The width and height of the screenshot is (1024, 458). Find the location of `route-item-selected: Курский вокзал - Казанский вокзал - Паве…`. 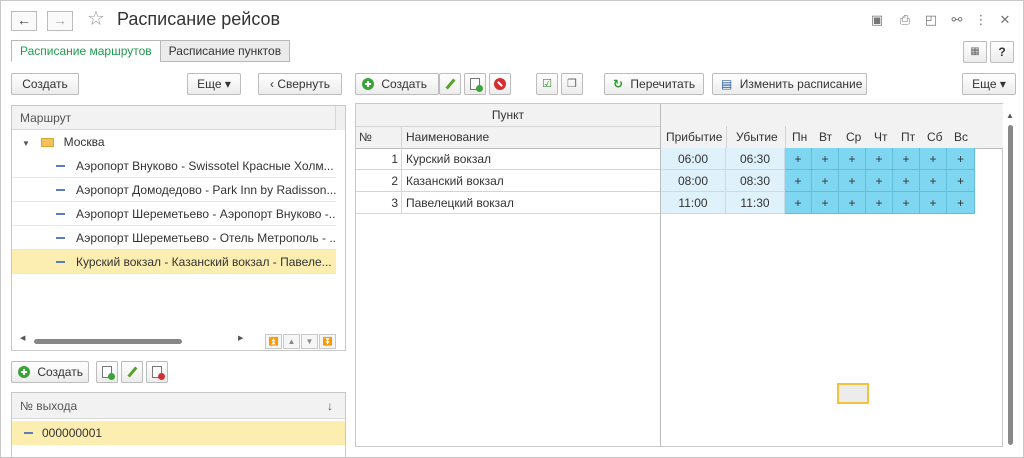

route-item-selected: Курский вокзал - Казанский вокзал - Паве… is located at coordinates (174, 262).